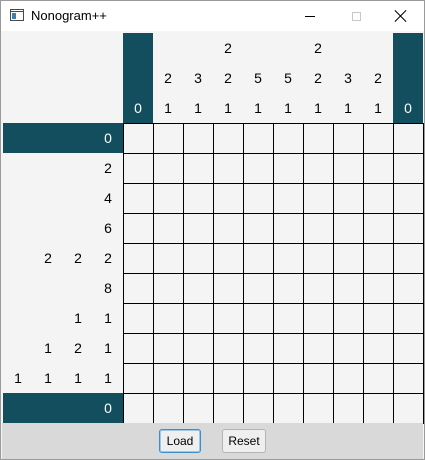 This screenshot has height=460, width=425. I want to click on load-button: Load, so click(180, 441).